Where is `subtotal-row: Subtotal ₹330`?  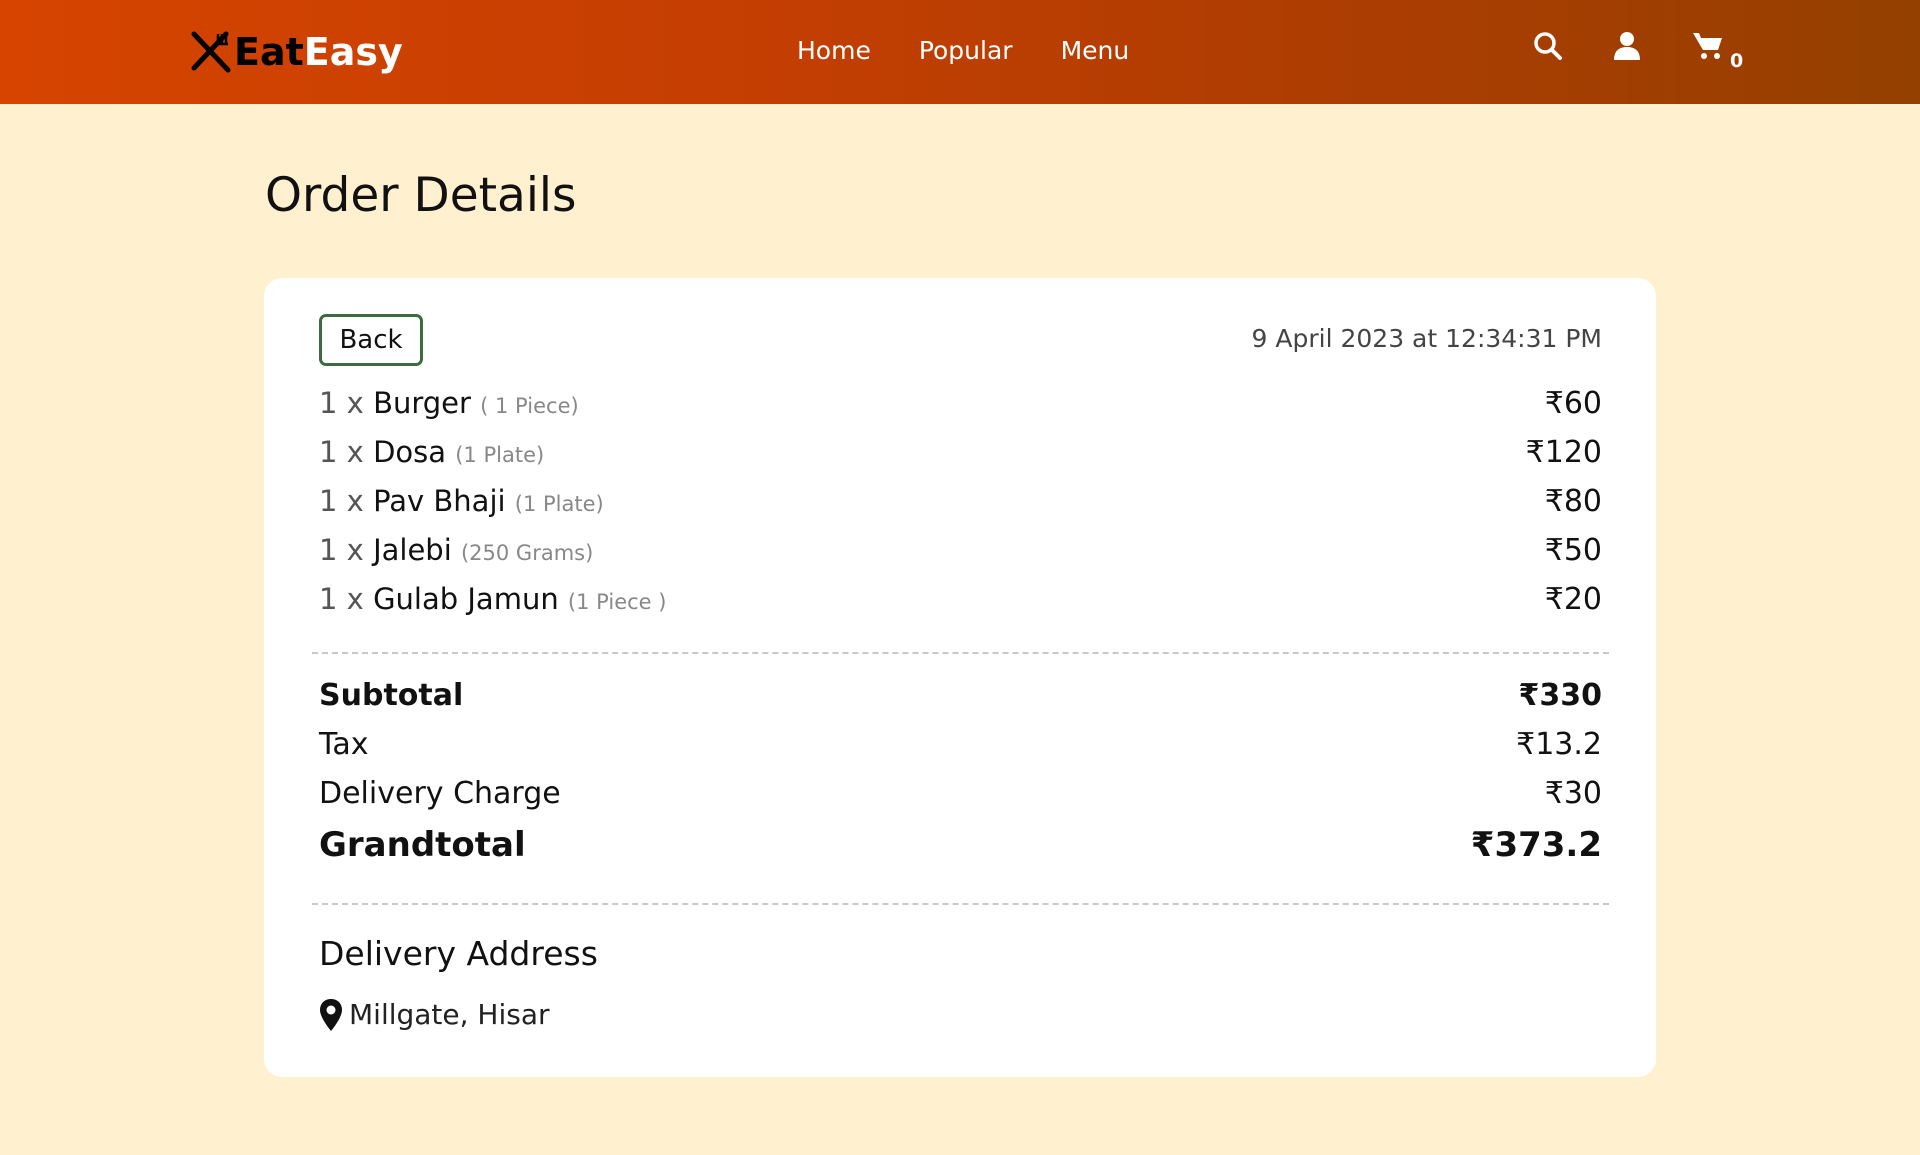
subtotal-row: Subtotal ₹330 is located at coordinates (960, 702).